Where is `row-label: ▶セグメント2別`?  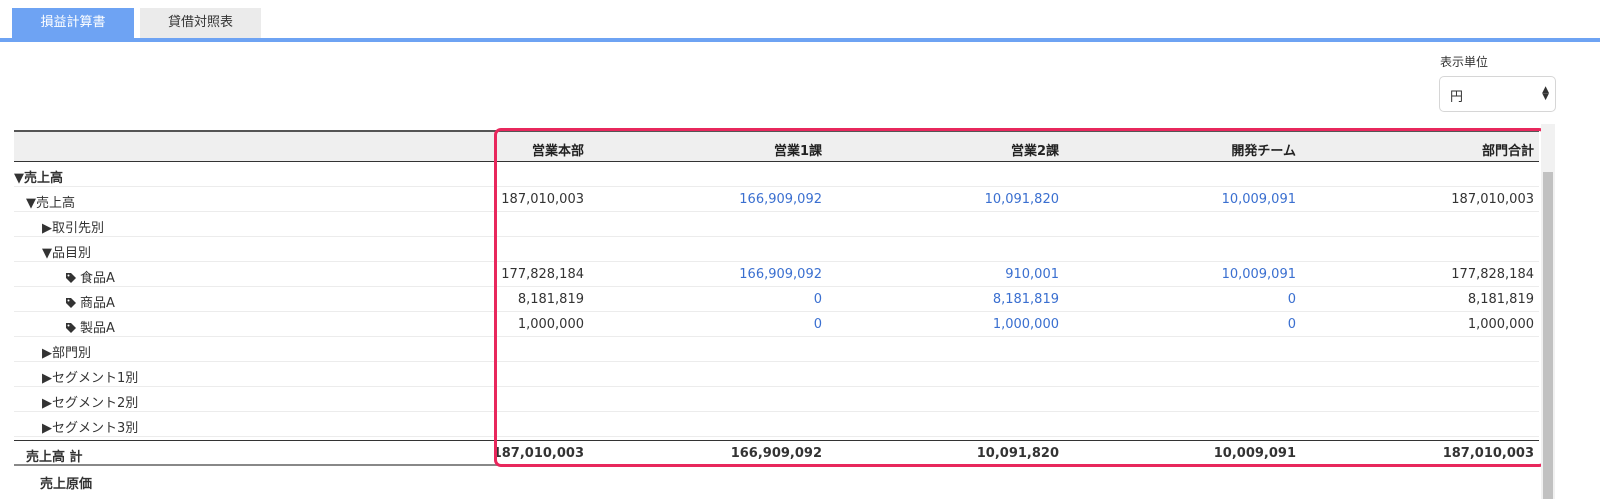 row-label: ▶セグメント2別 is located at coordinates (90, 401).